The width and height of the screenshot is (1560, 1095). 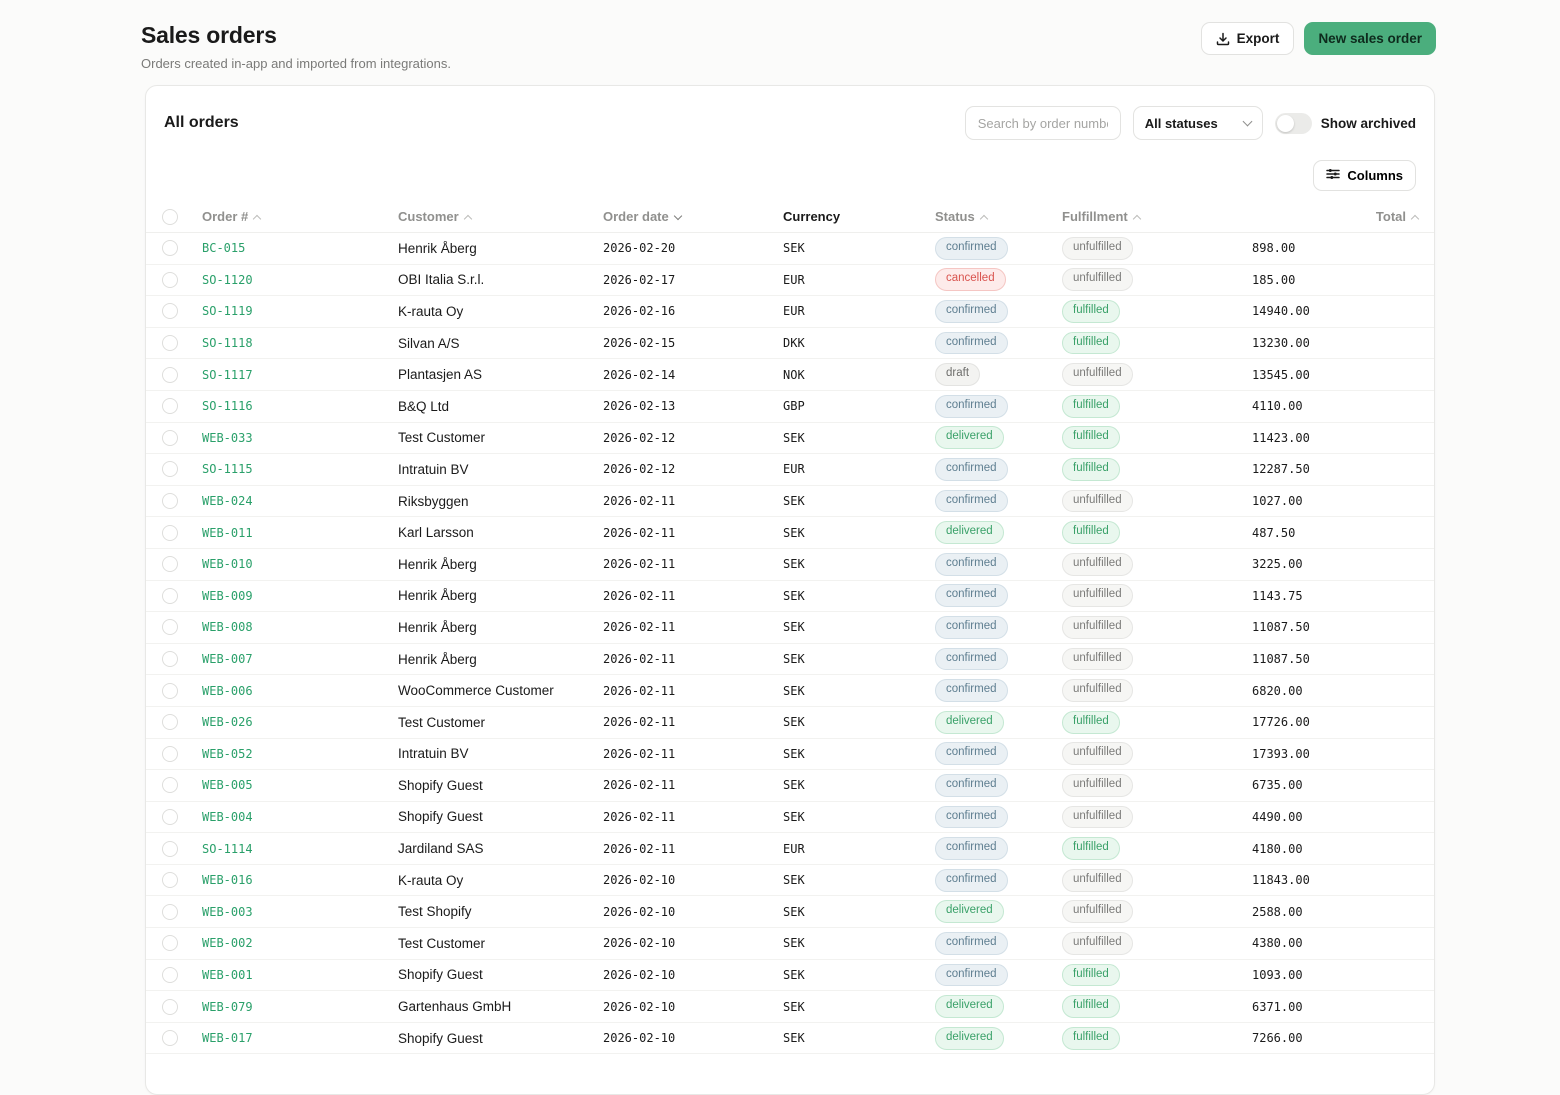 What do you see at coordinates (300, 501) in the screenshot?
I see `order-number-link: WEB-024` at bounding box center [300, 501].